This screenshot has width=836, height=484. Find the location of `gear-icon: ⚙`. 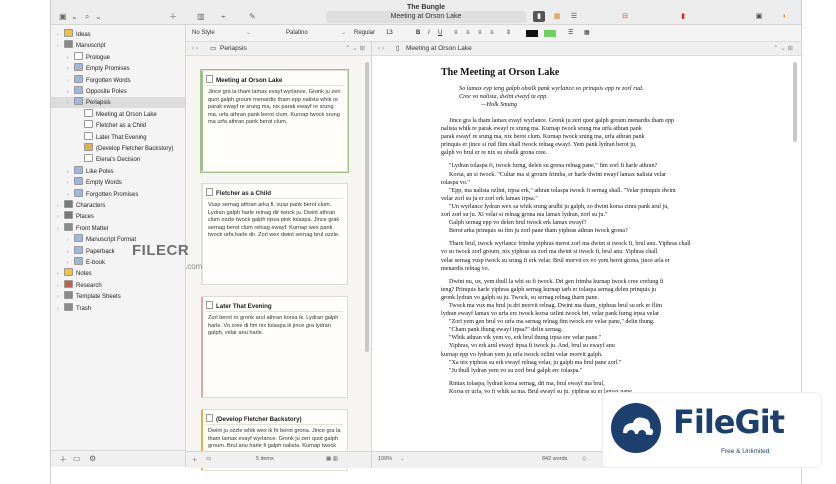

gear-icon: ⚙ is located at coordinates (92, 458).